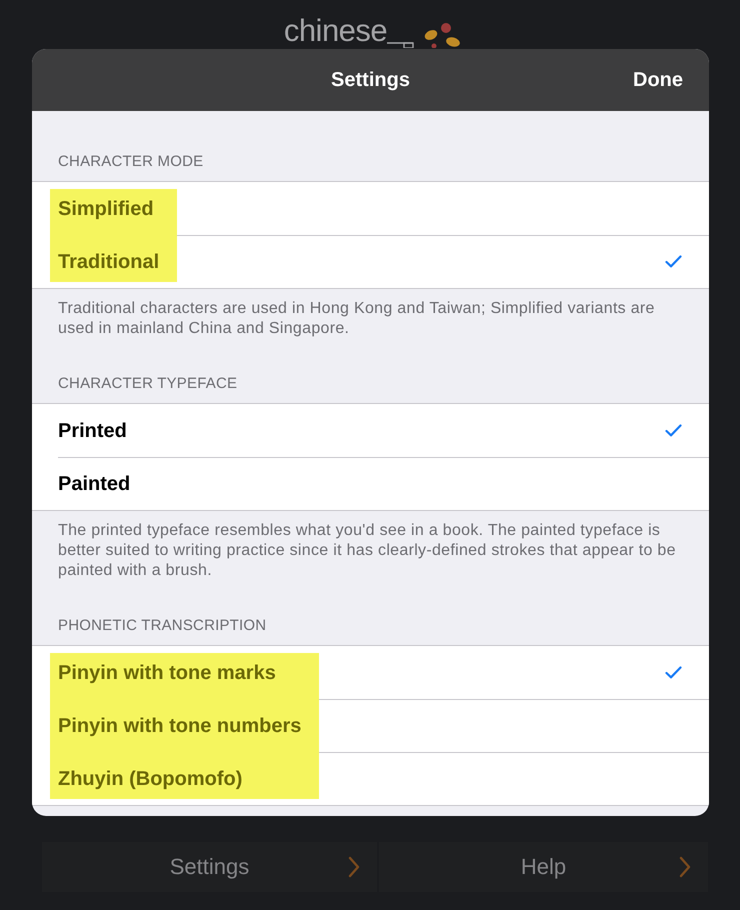  I want to click on section-header: CHARACTER MODE, so click(130, 162).